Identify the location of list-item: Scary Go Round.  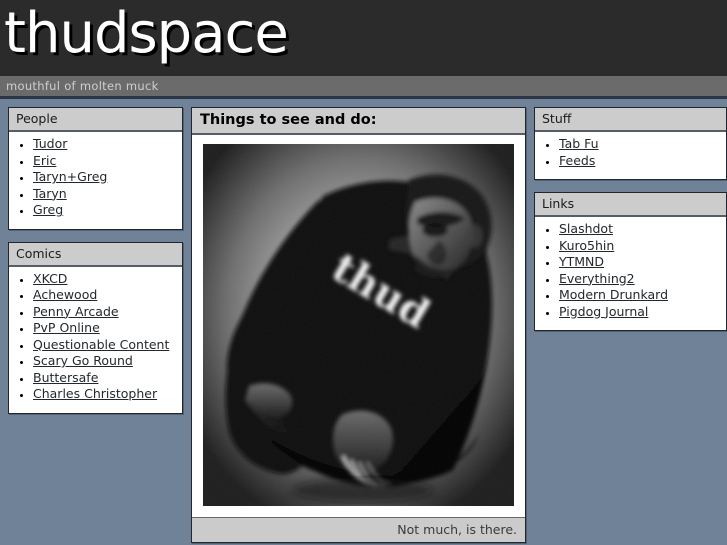
(107, 361).